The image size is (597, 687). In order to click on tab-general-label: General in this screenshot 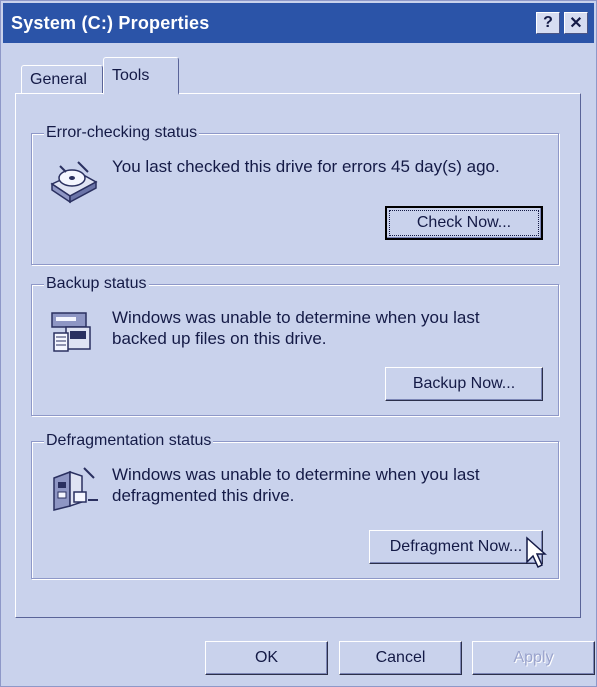, I will do `click(58, 79)`.